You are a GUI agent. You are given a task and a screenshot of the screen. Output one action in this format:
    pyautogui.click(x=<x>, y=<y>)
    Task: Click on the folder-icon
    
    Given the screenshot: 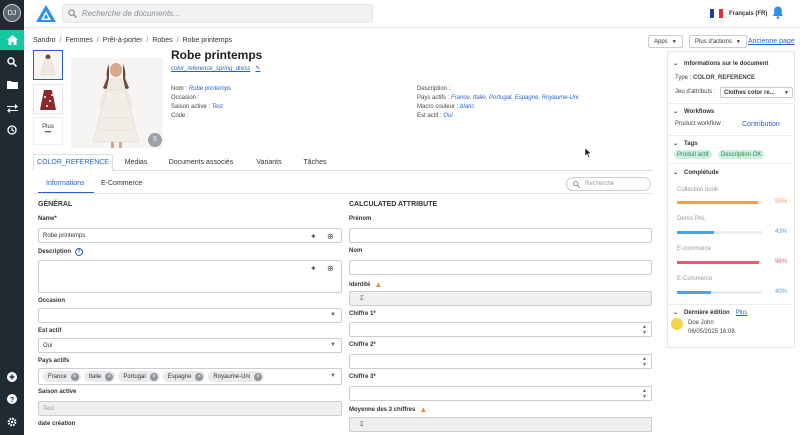 What is the action you would take?
    pyautogui.click(x=12, y=84)
    